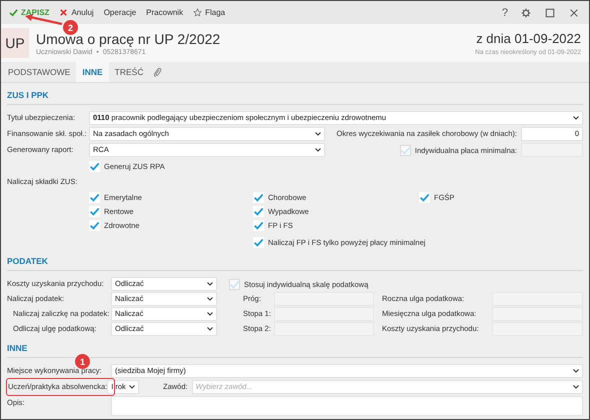 The height and width of the screenshot is (420, 590). Describe the element at coordinates (165, 12) in the screenshot. I see `toolbar-button: Pracownik` at that location.